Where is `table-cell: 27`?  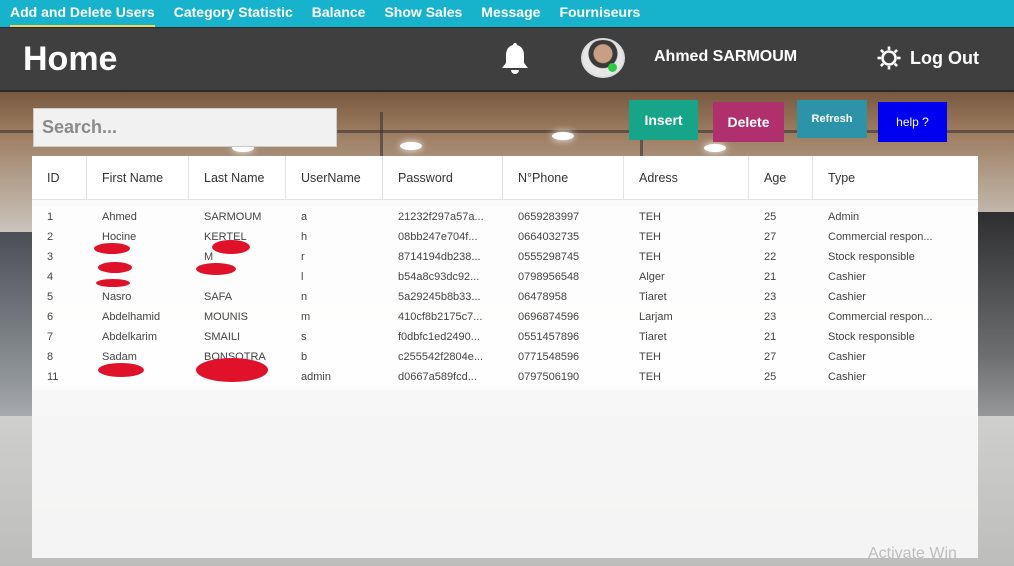
table-cell: 27 is located at coordinates (770, 357).